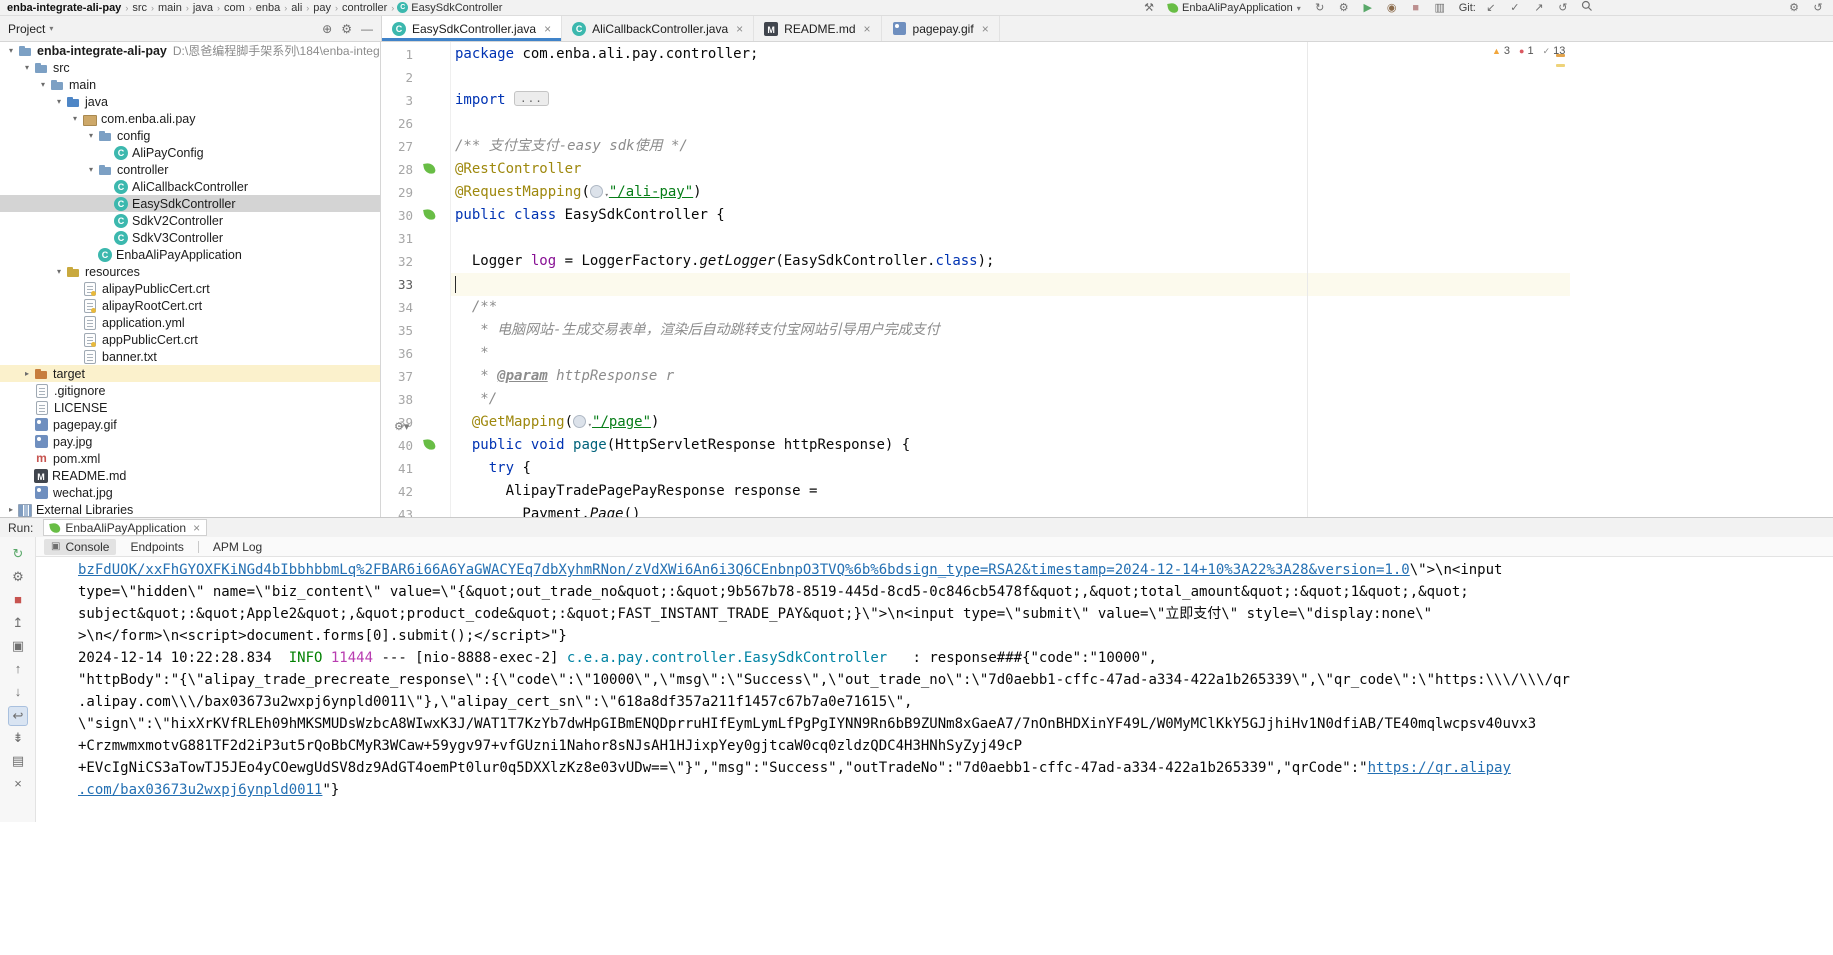 The image size is (1833, 955). What do you see at coordinates (327, 29) in the screenshot?
I see `locate-file-icon: ⊕` at bounding box center [327, 29].